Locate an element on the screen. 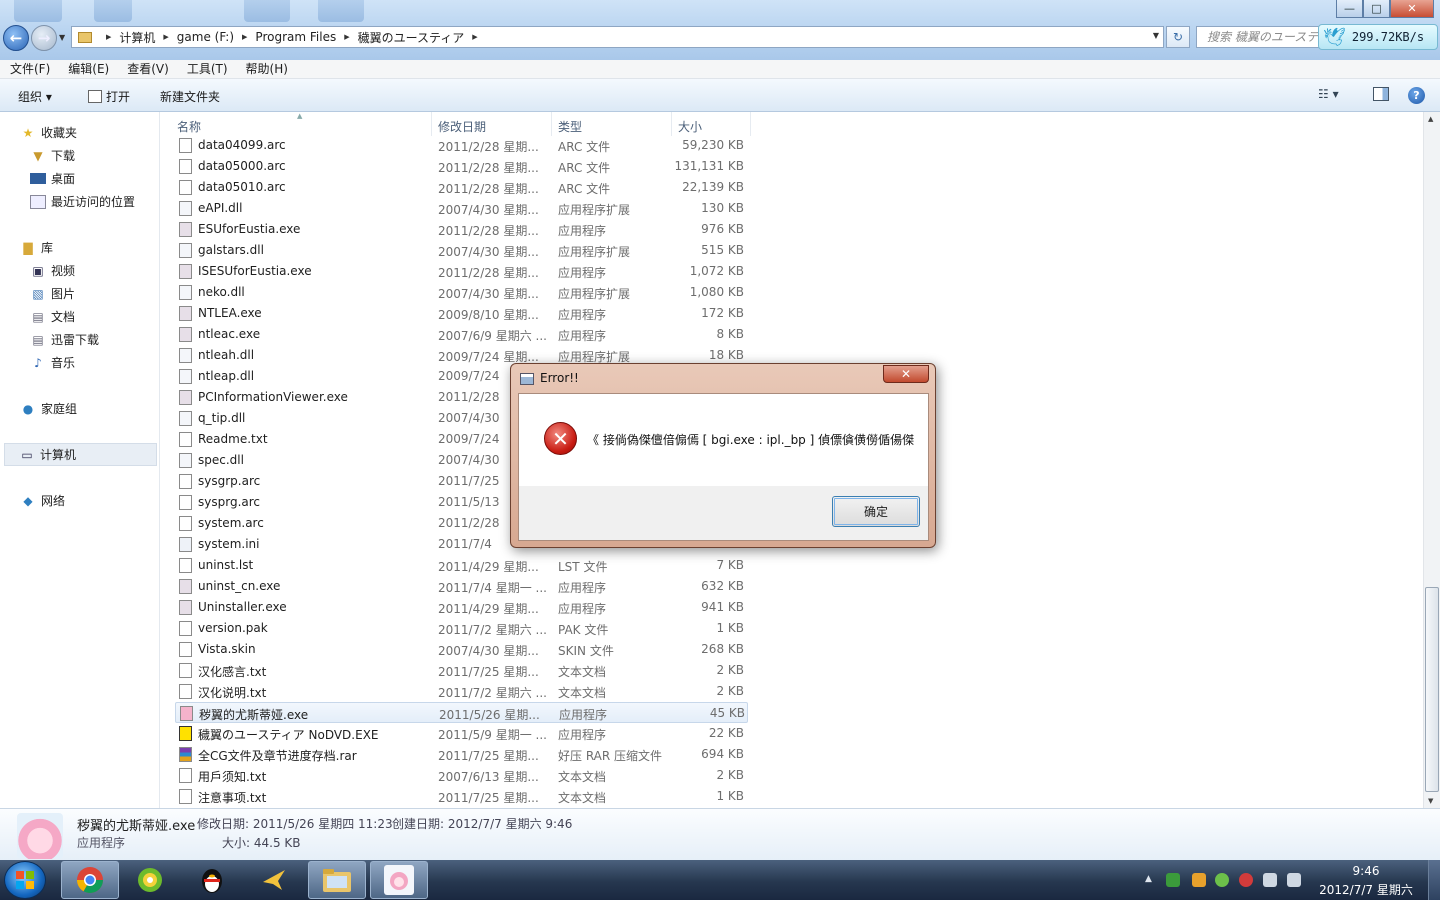 This screenshot has width=1440, height=900. file-date: 2007/4/30 is located at coordinates (469, 418).